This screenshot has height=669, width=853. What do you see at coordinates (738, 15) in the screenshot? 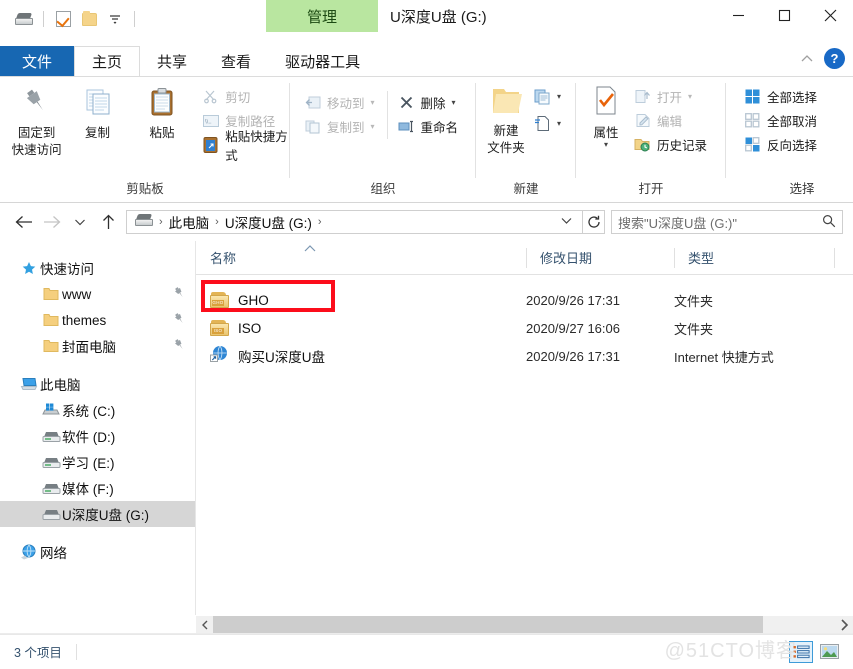
I see `minimize-button` at bounding box center [738, 15].